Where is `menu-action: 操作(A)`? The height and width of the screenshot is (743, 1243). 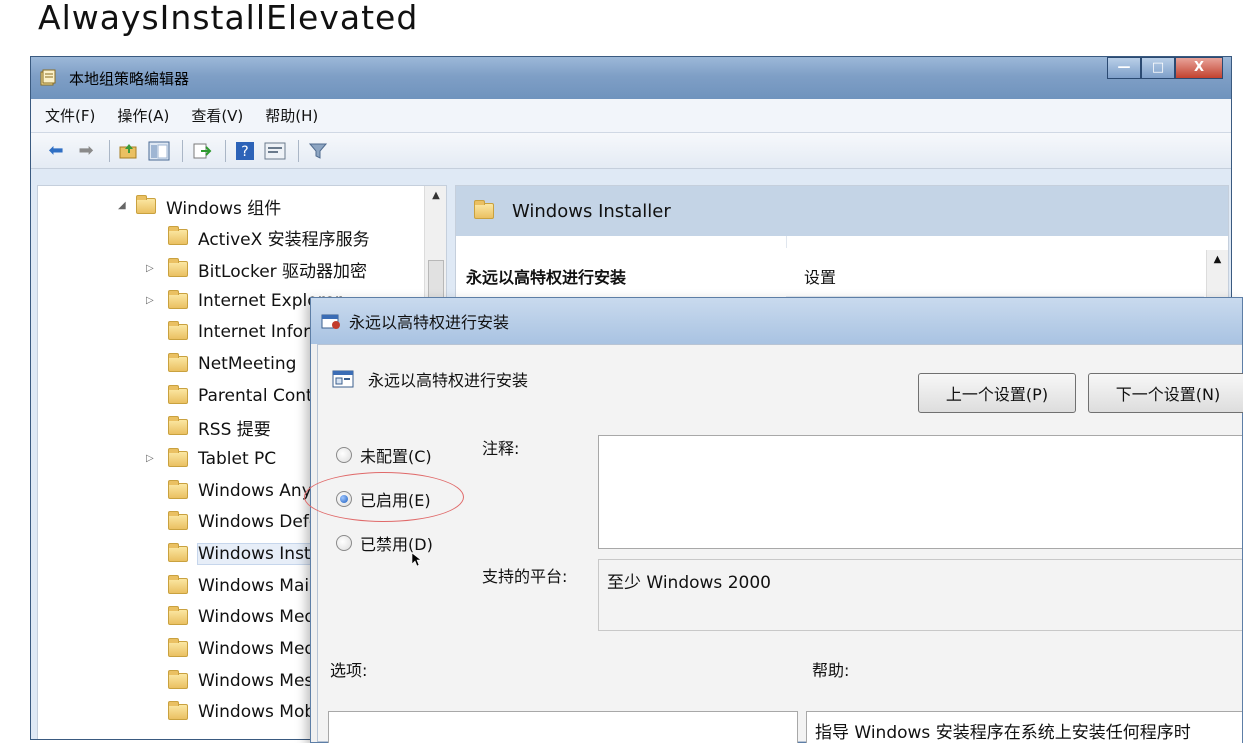 menu-action: 操作(A) is located at coordinates (143, 115).